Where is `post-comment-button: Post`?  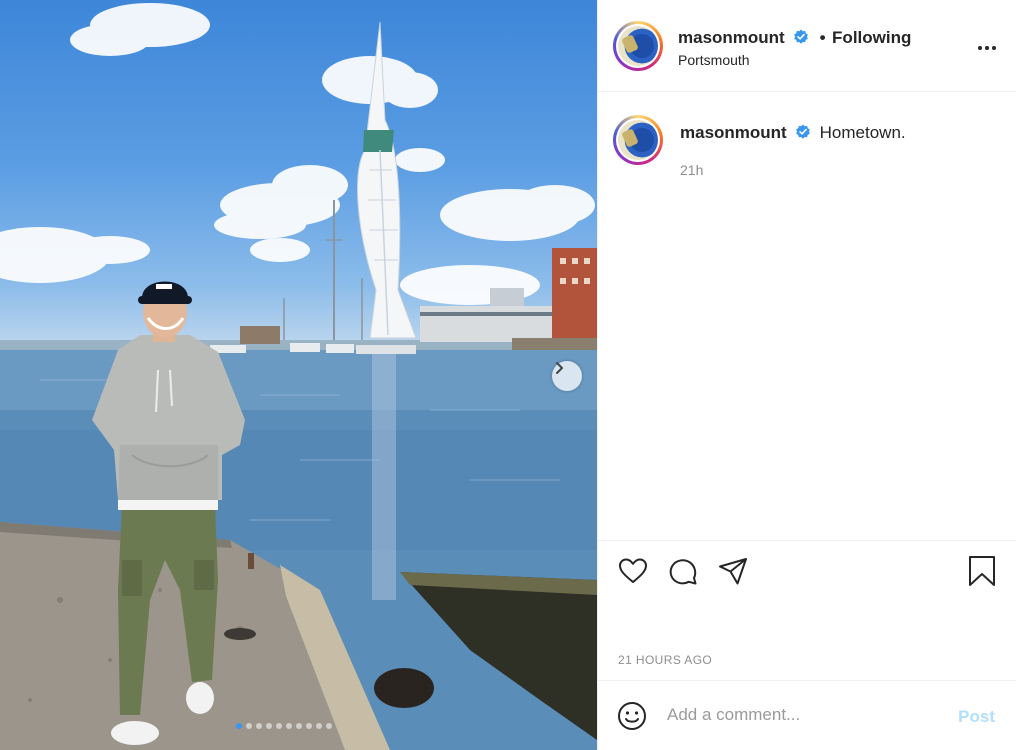
post-comment-button: Post is located at coordinates (976, 717).